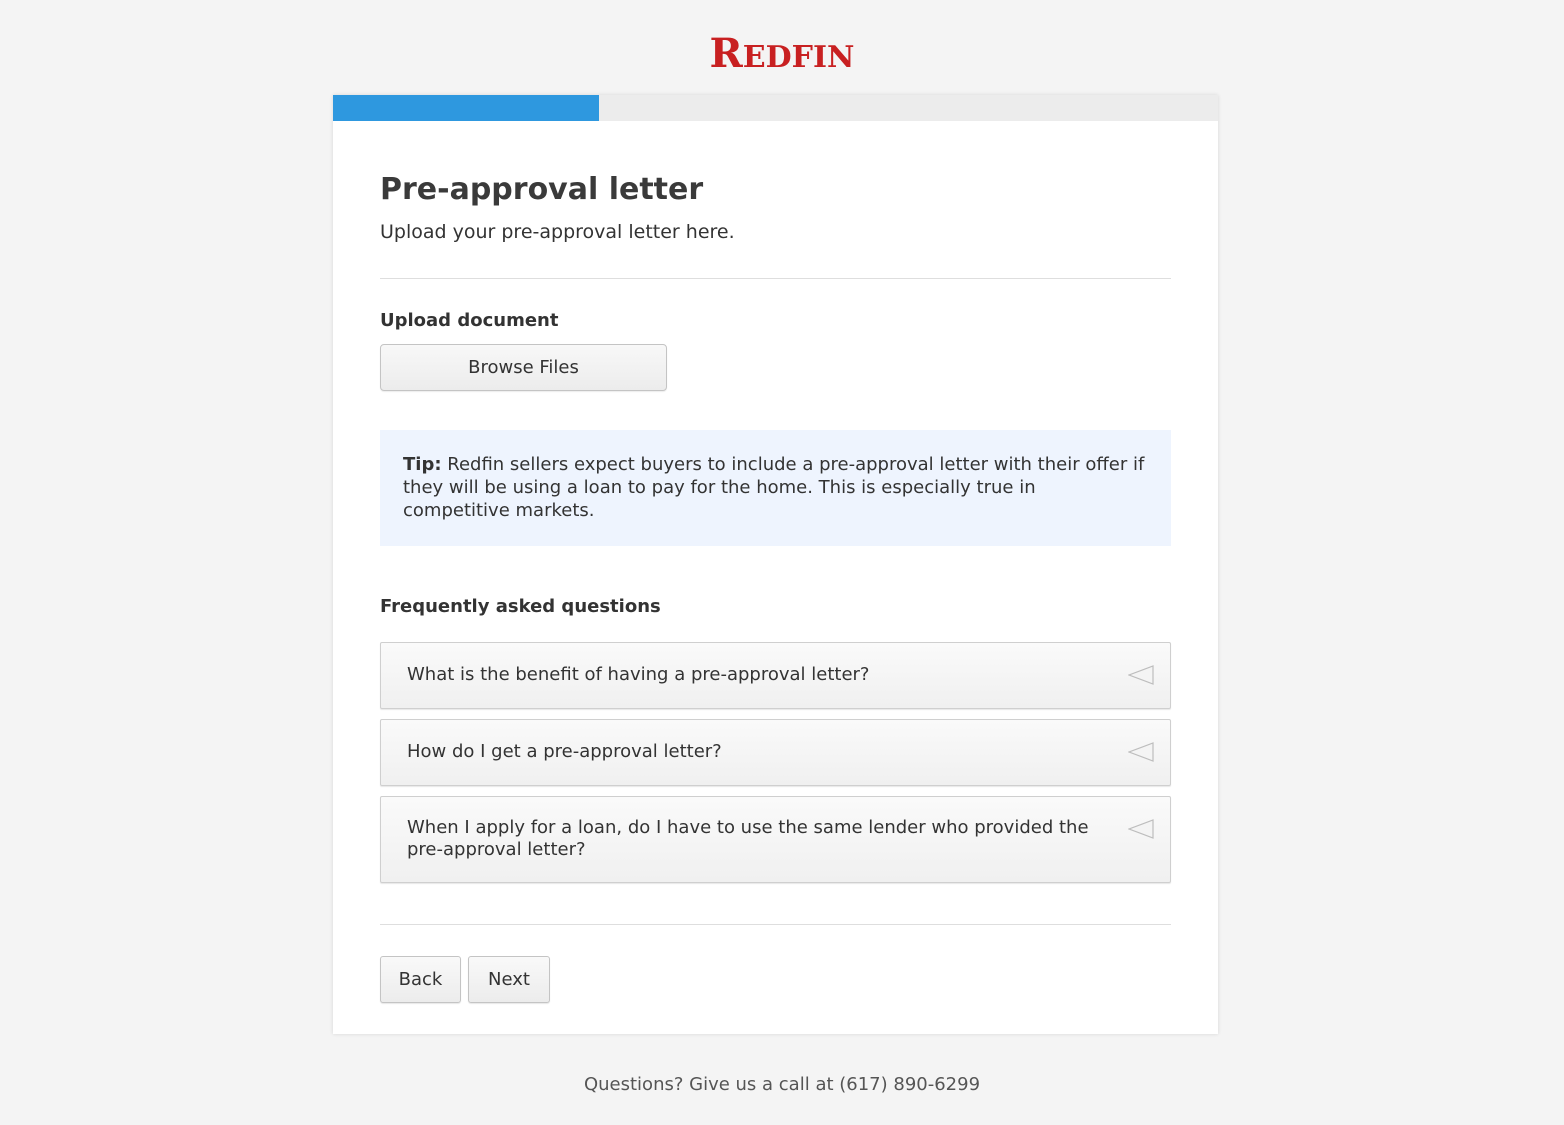  What do you see at coordinates (775, 752) in the screenshot?
I see `faq-item-how-to-get: How do I get a pre-approval letter?` at bounding box center [775, 752].